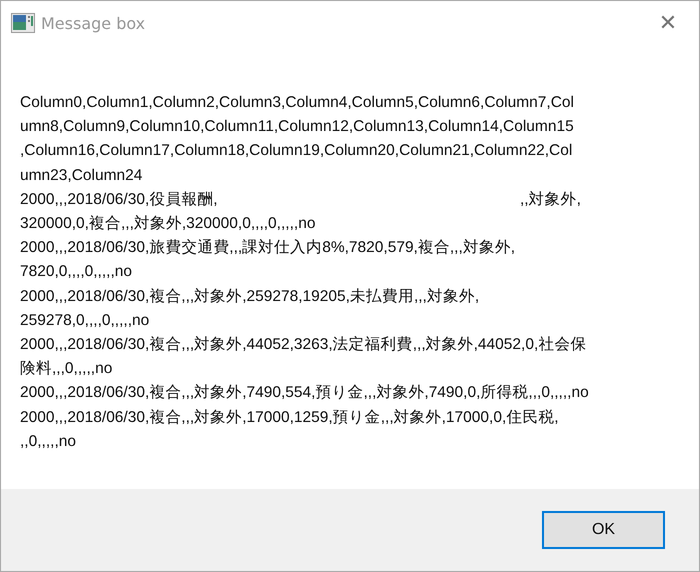  What do you see at coordinates (603, 530) in the screenshot?
I see `ok-button: OK` at bounding box center [603, 530].